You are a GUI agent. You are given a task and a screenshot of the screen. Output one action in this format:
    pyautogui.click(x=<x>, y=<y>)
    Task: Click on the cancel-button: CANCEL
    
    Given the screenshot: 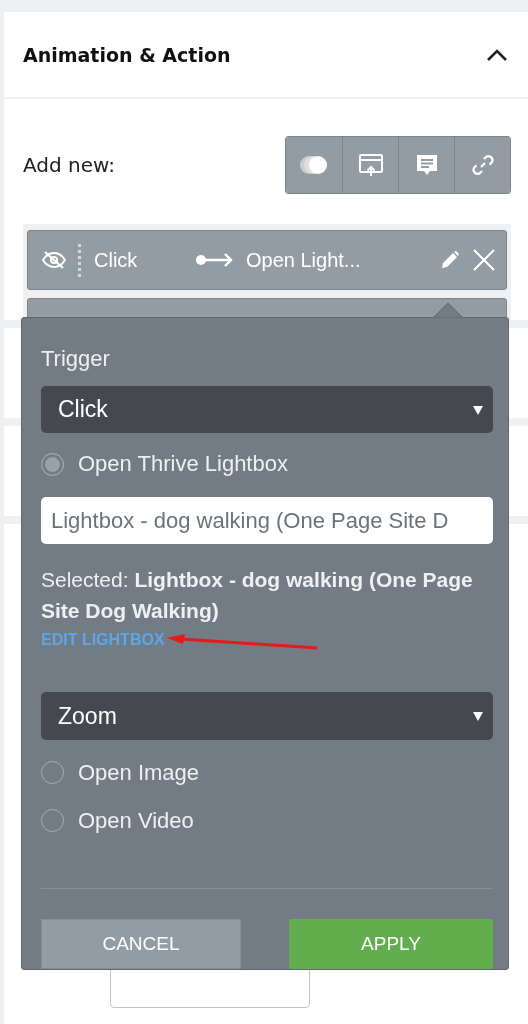 What is the action you would take?
    pyautogui.click(x=141, y=944)
    